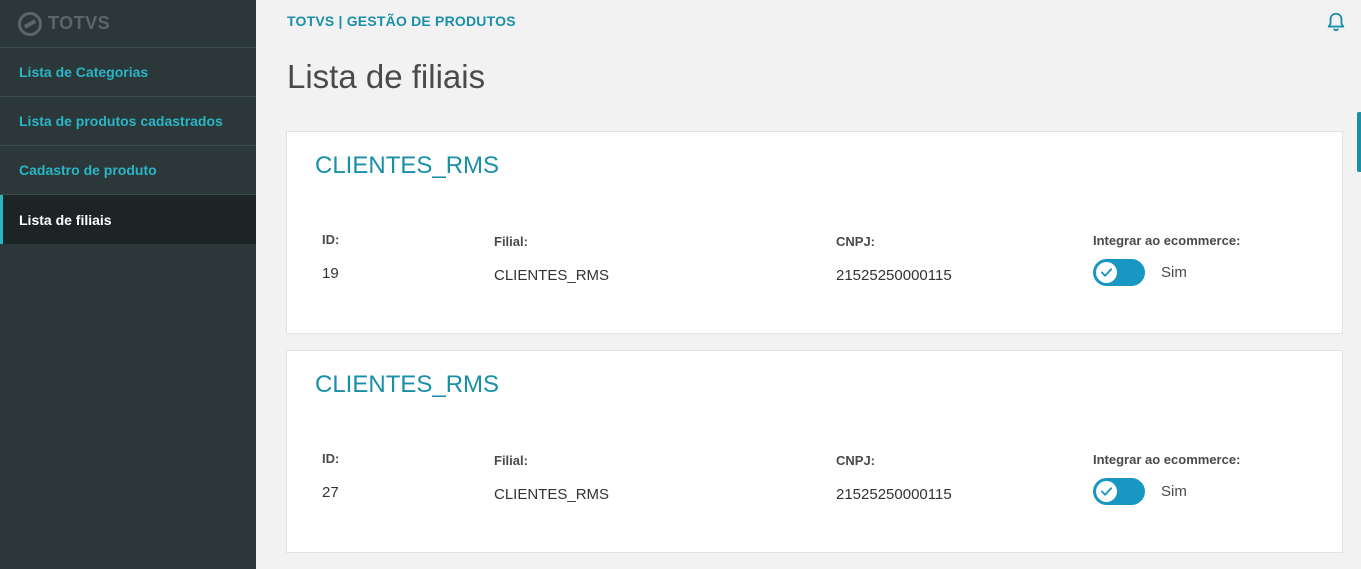 The image size is (1361, 569). Describe the element at coordinates (128, 219) in the screenshot. I see `sidebar-item-lista-filiais: Lista de filiais` at that location.